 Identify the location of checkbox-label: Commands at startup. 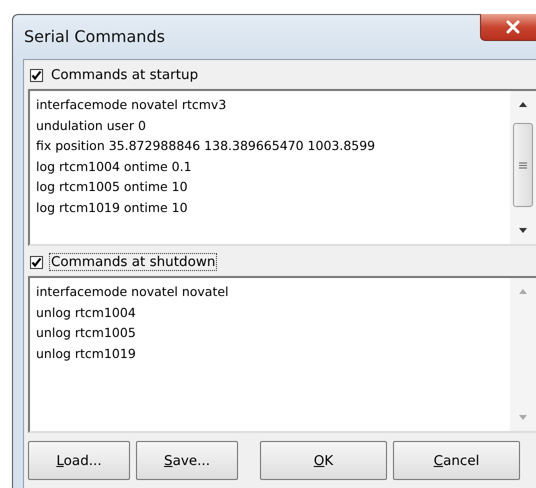
(124, 75).